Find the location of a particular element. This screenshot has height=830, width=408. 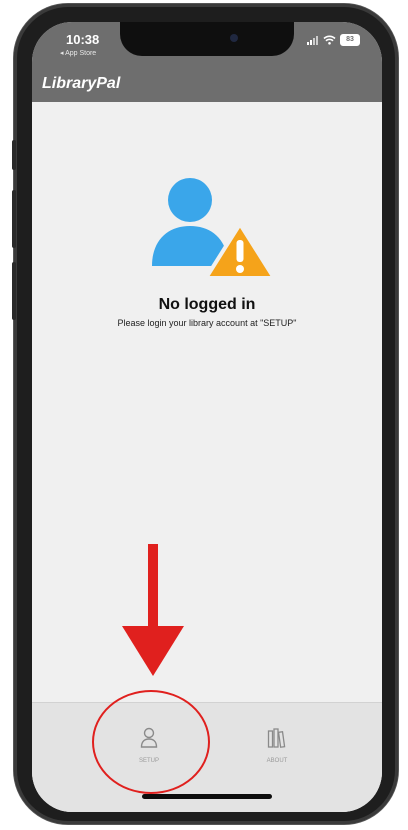

red-arrow-annotation is located at coordinates (153, 610).